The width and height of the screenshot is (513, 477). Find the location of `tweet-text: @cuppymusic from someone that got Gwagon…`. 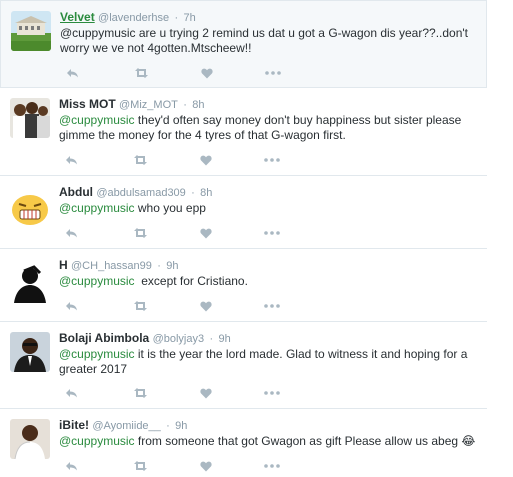

tweet-text: @cuppymusic from someone that got Gwagon… is located at coordinates (271, 441).